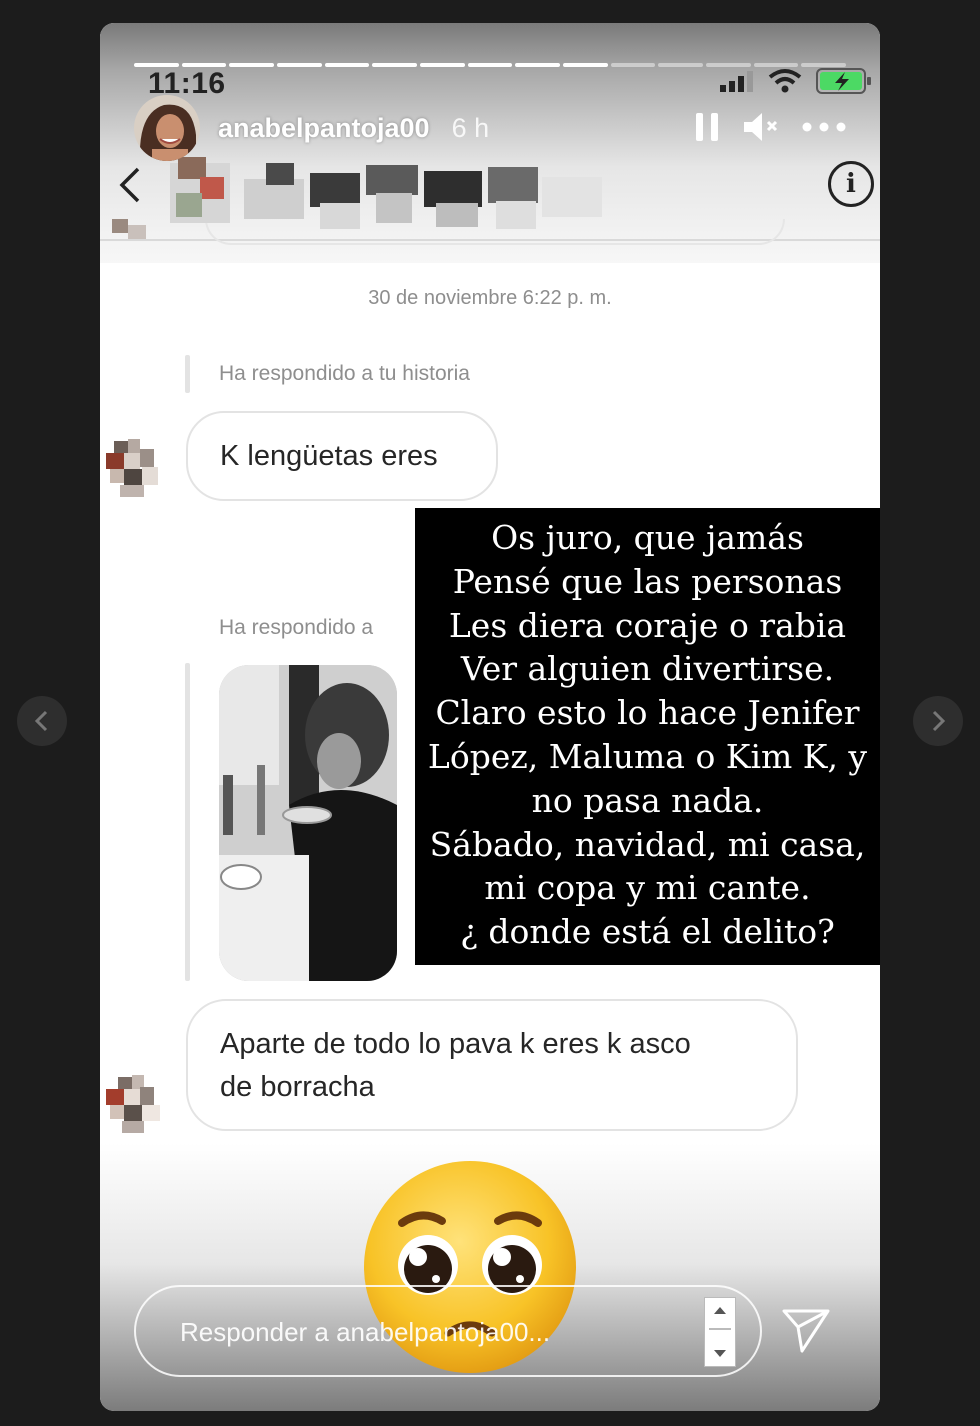 This screenshot has height=1426, width=980. What do you see at coordinates (806, 1329) in the screenshot?
I see `send-icon` at bounding box center [806, 1329].